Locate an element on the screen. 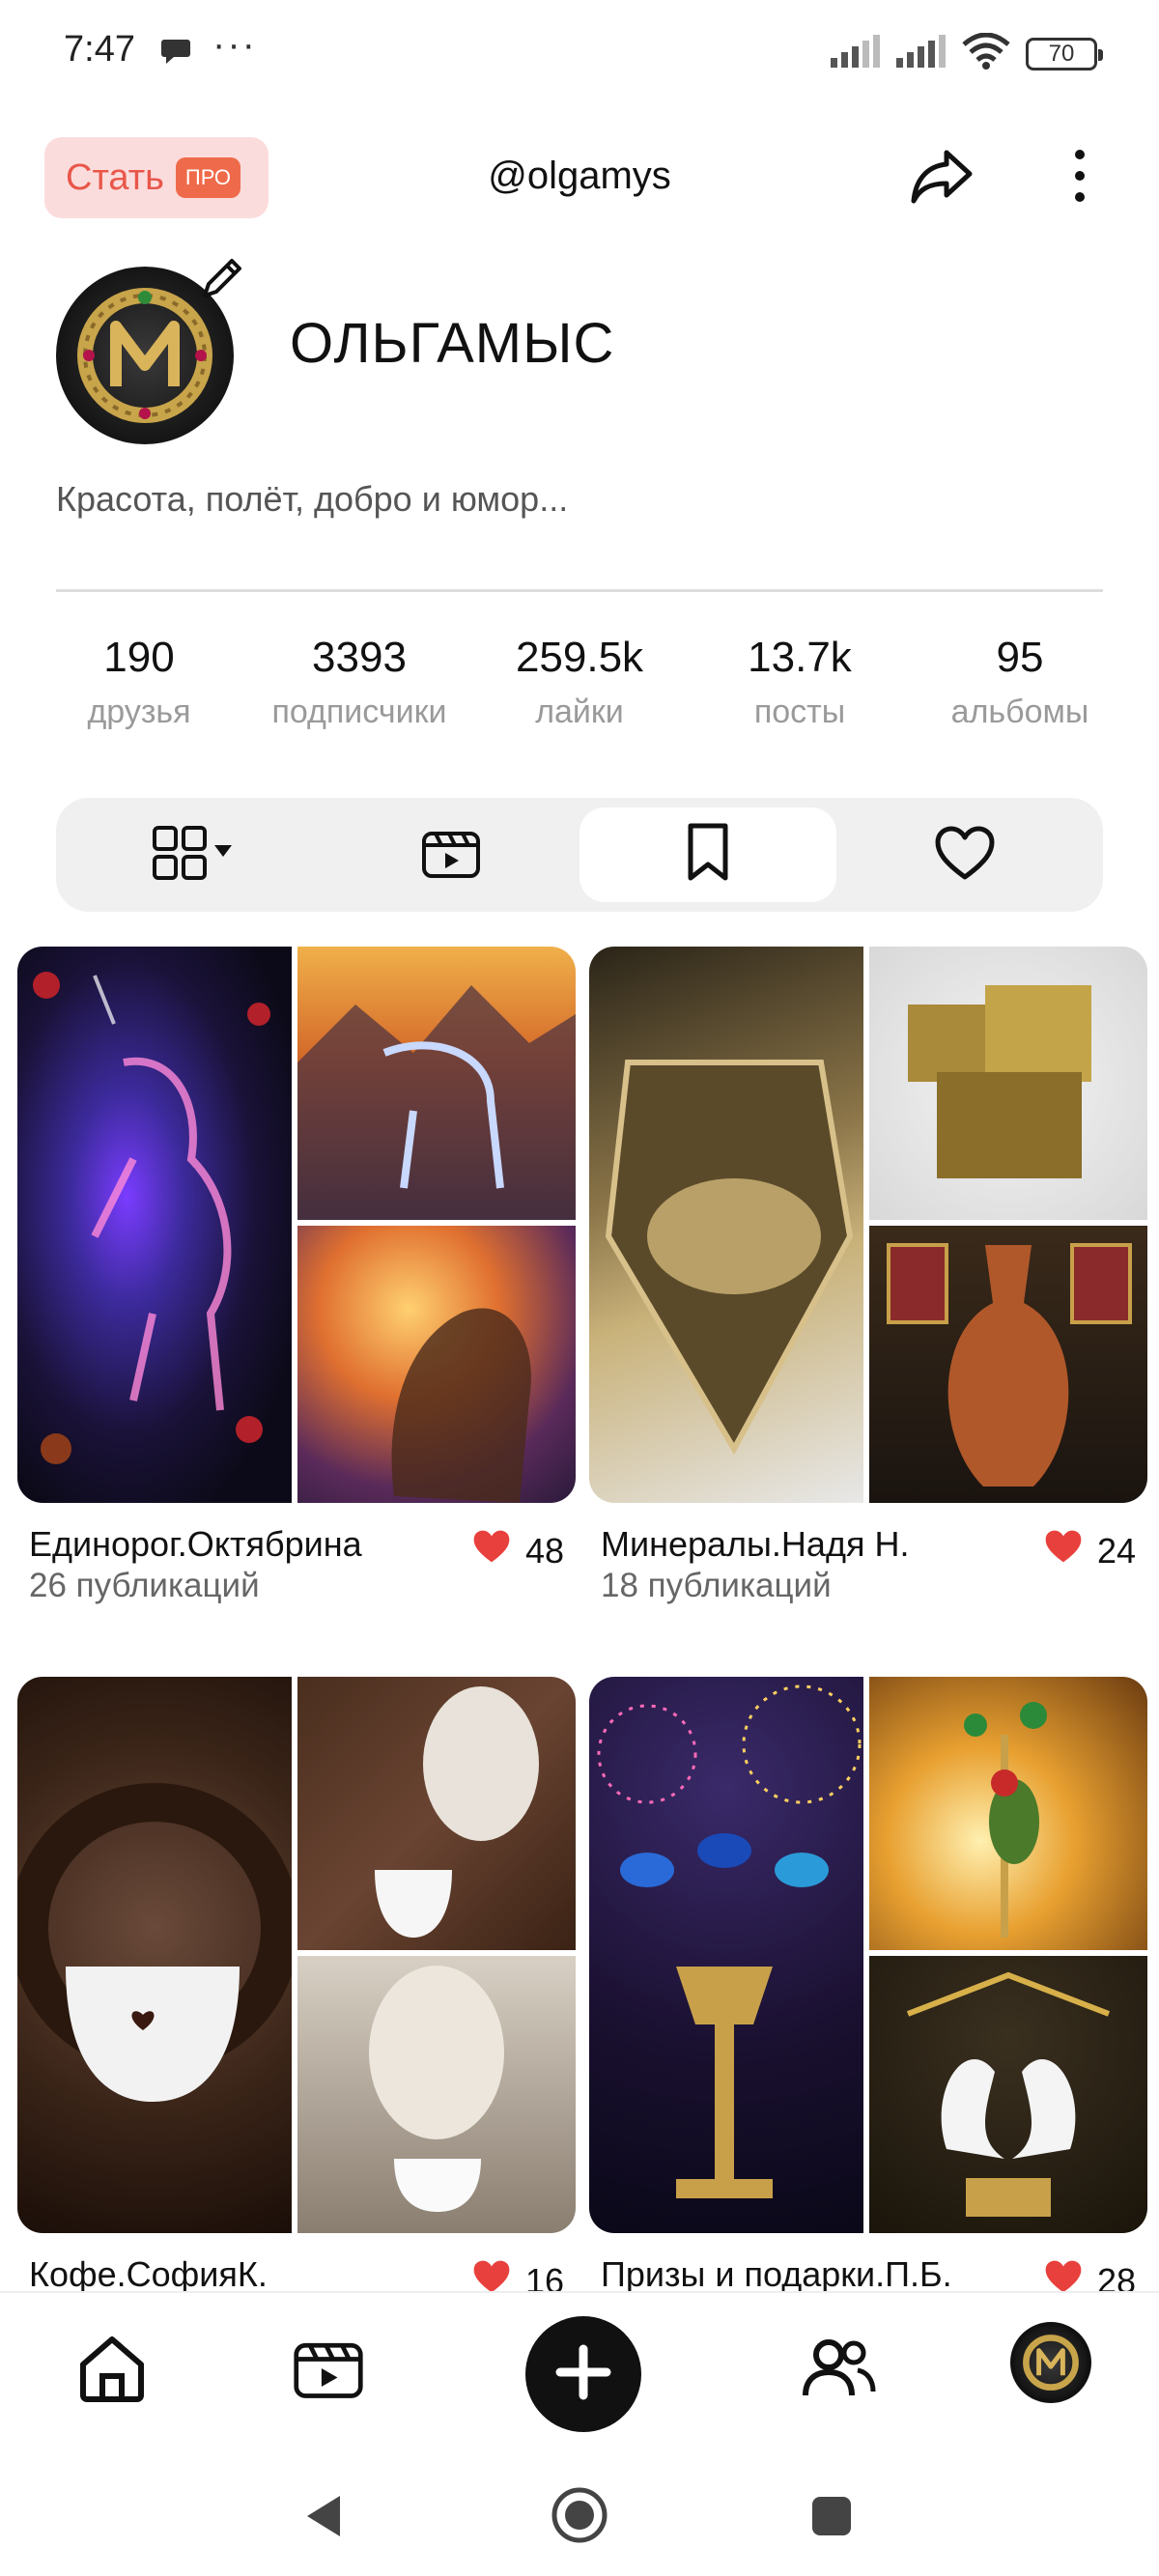 The image size is (1159, 2576). album-title: Кофе.СофияК. is located at coordinates (148, 2274).